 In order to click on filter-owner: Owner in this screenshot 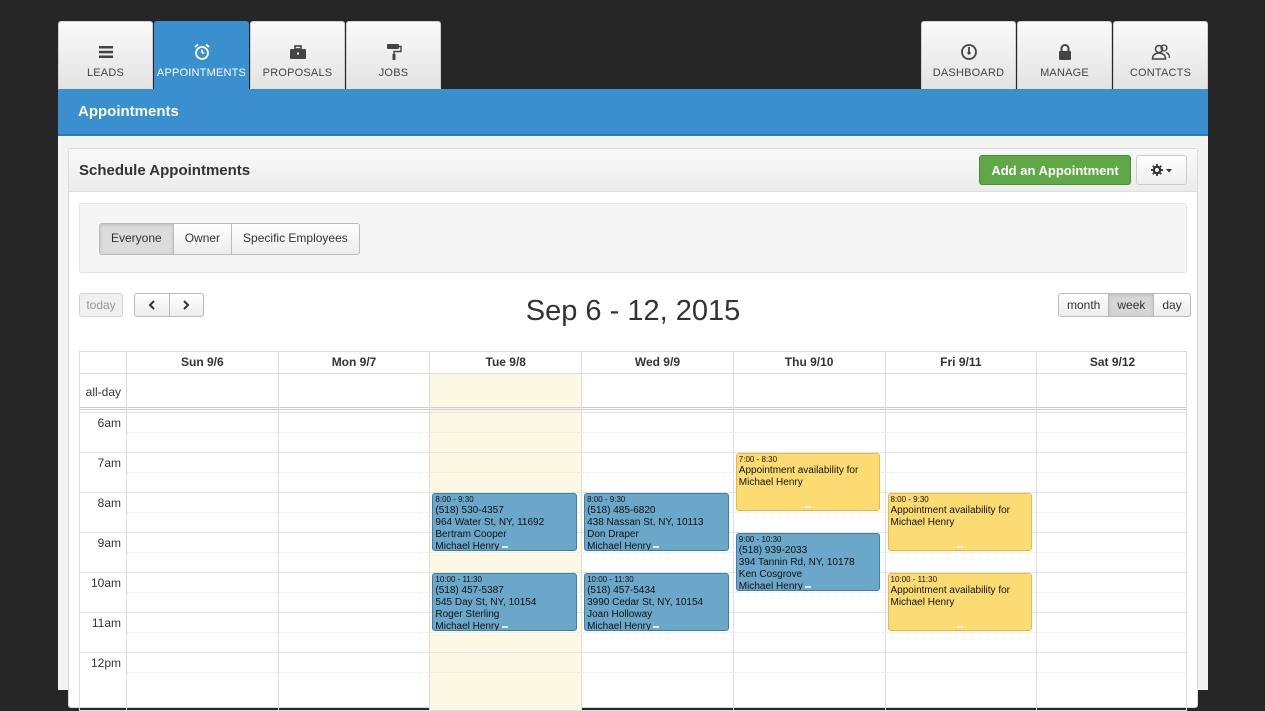, I will do `click(203, 239)`.